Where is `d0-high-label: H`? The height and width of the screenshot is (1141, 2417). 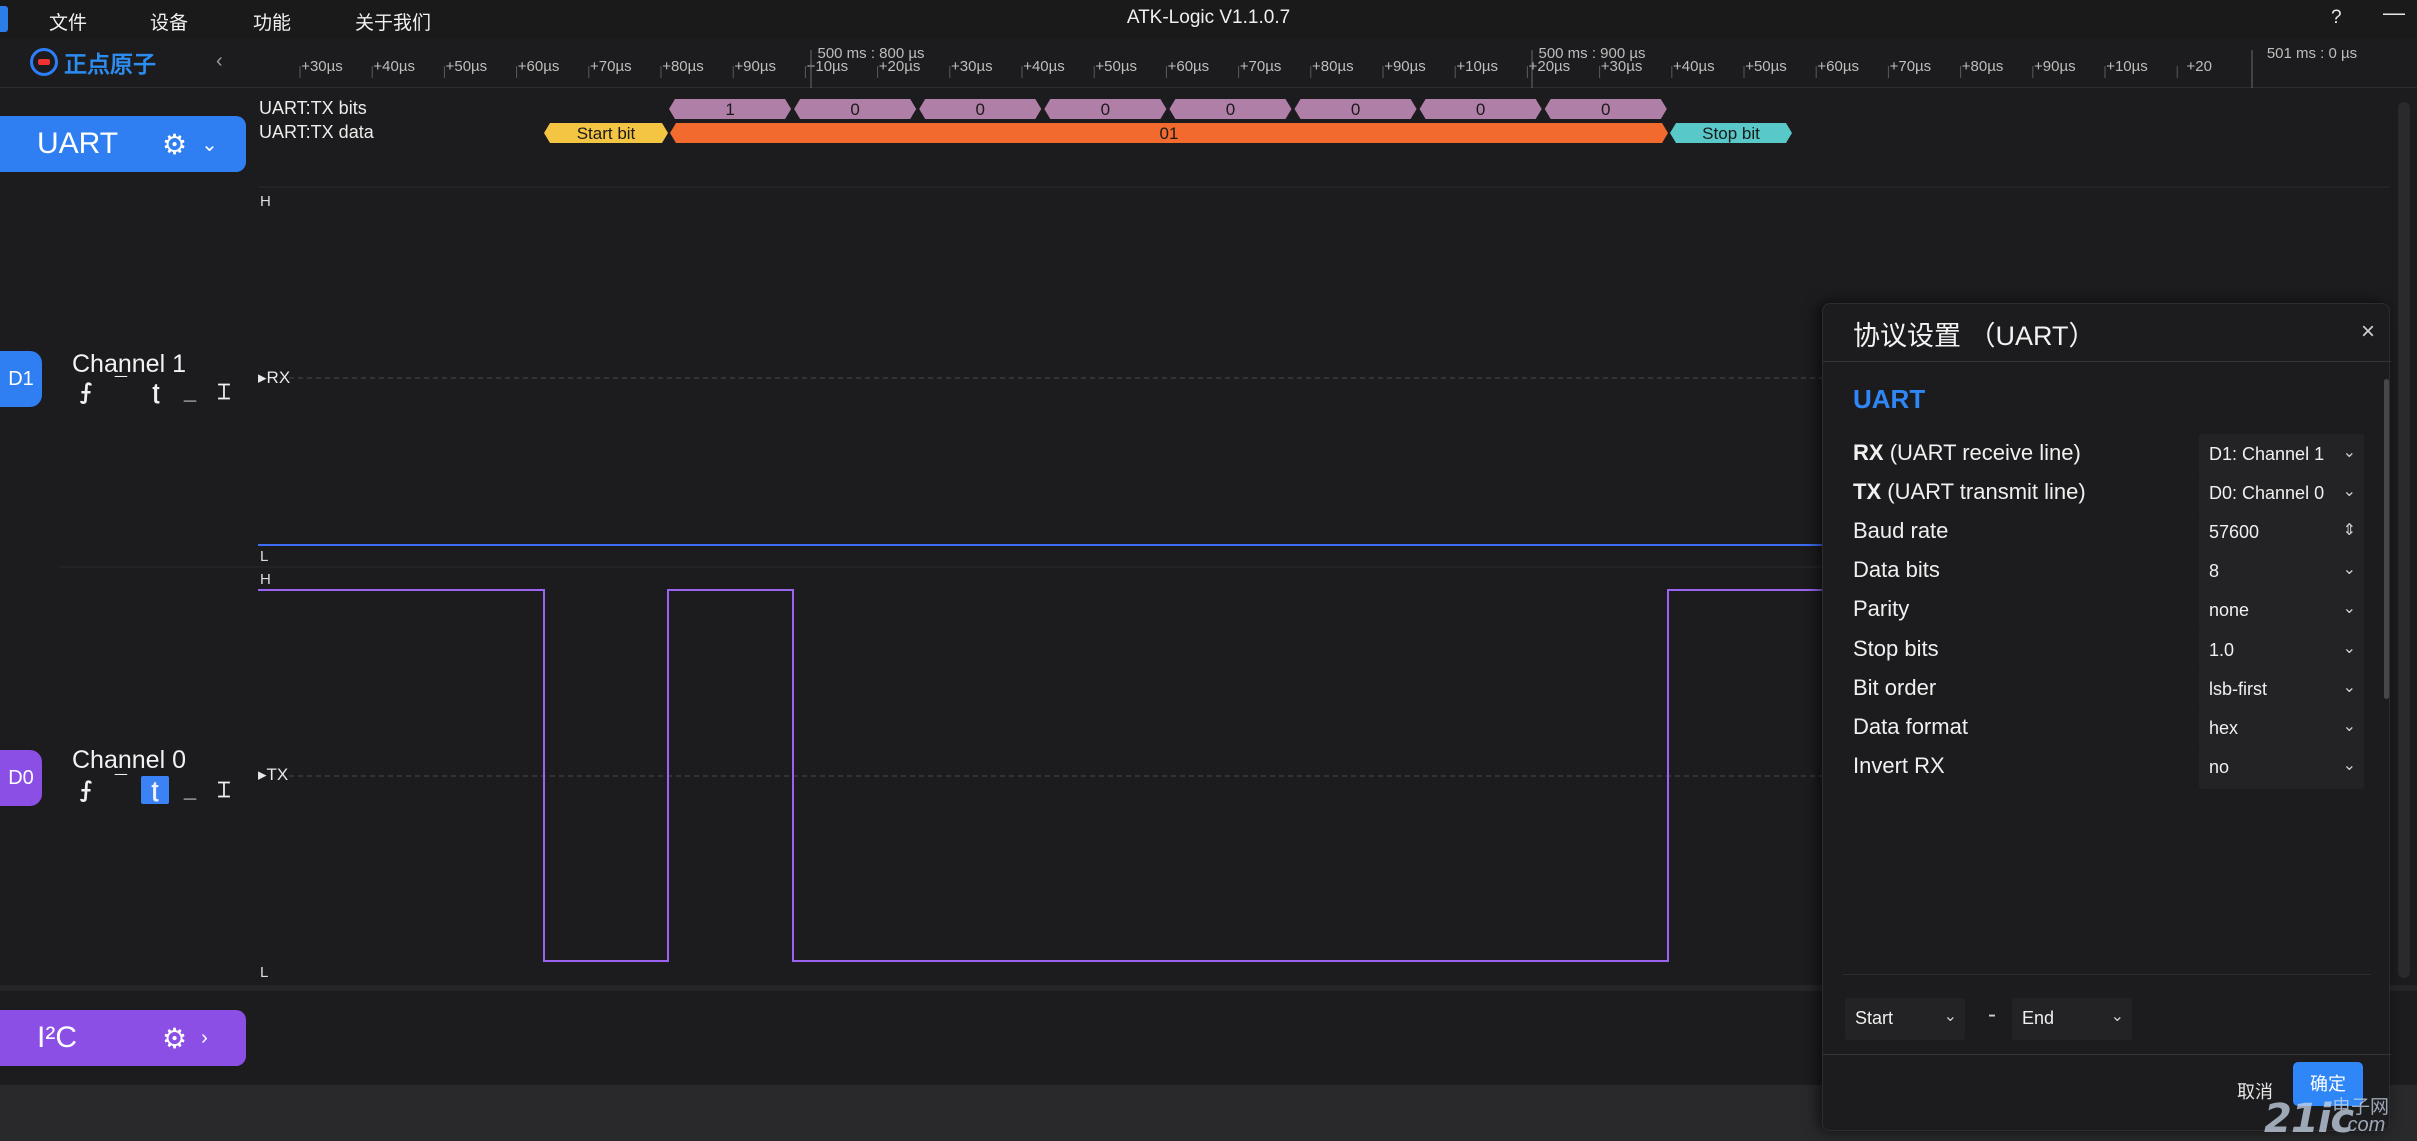 d0-high-label: H is located at coordinates (265, 579).